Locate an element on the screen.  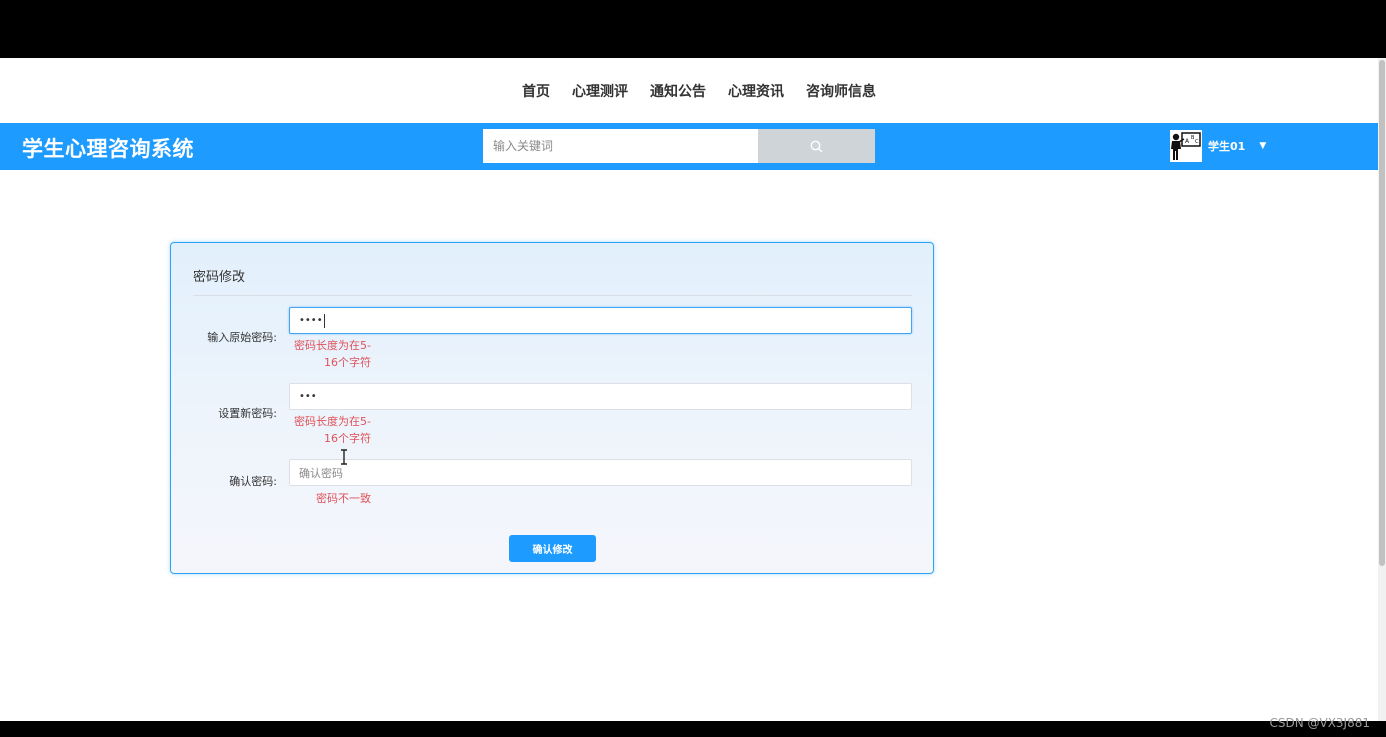
text-caret is located at coordinates (324, 320).